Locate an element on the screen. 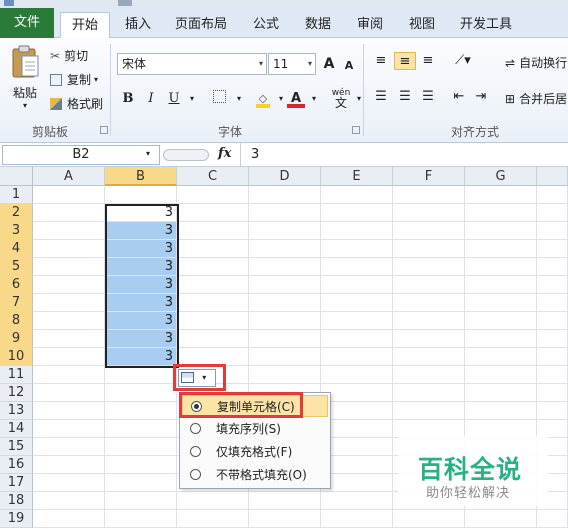 This screenshot has width=568, height=529. cell-g19 is located at coordinates (501, 519).